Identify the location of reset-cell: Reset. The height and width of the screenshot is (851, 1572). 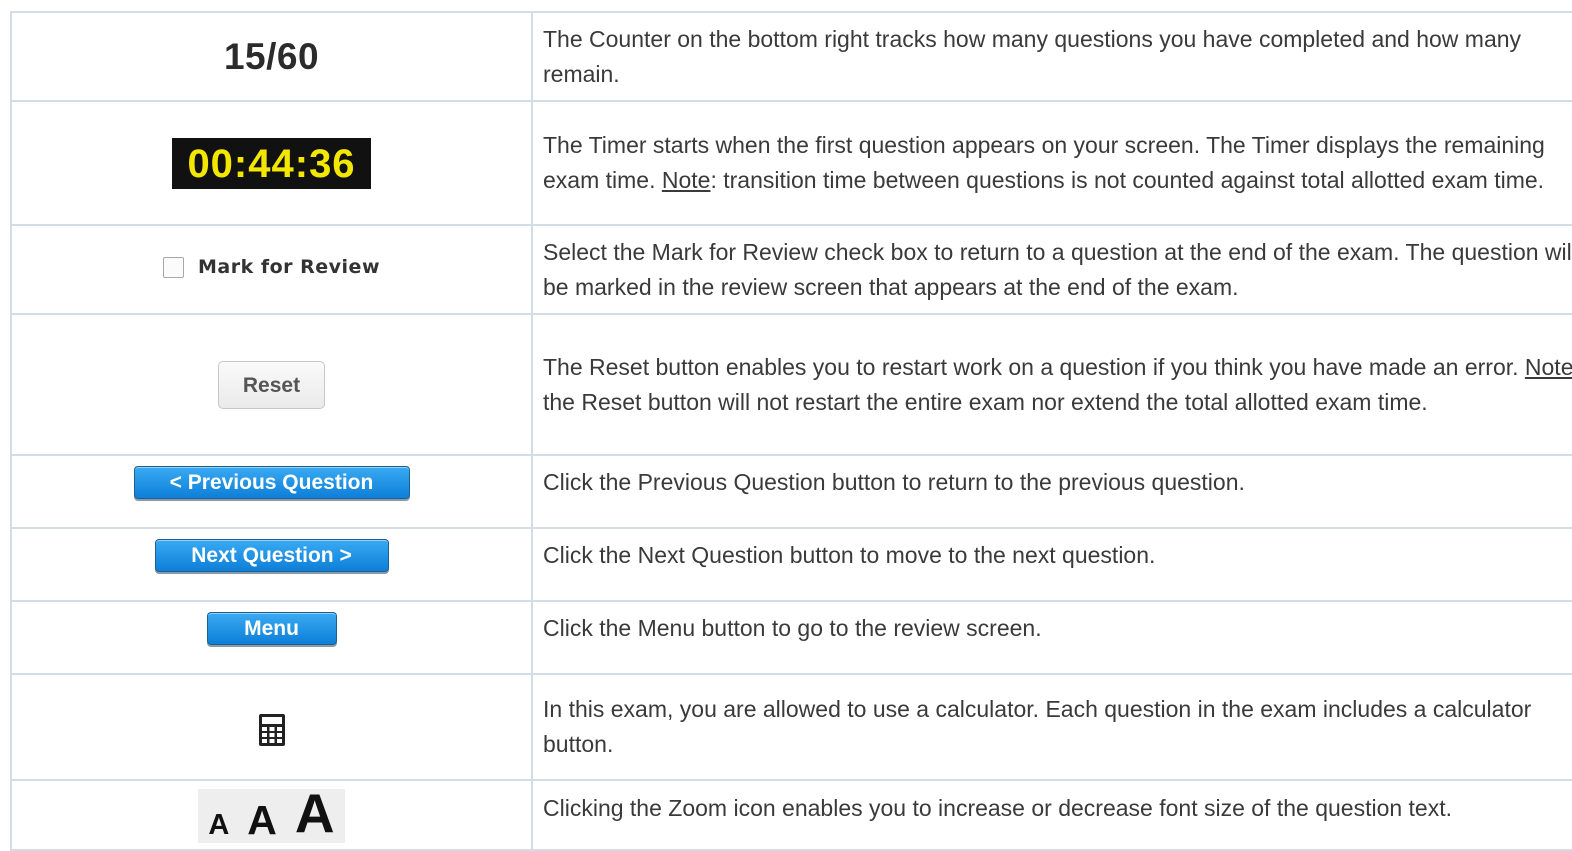
(271, 384).